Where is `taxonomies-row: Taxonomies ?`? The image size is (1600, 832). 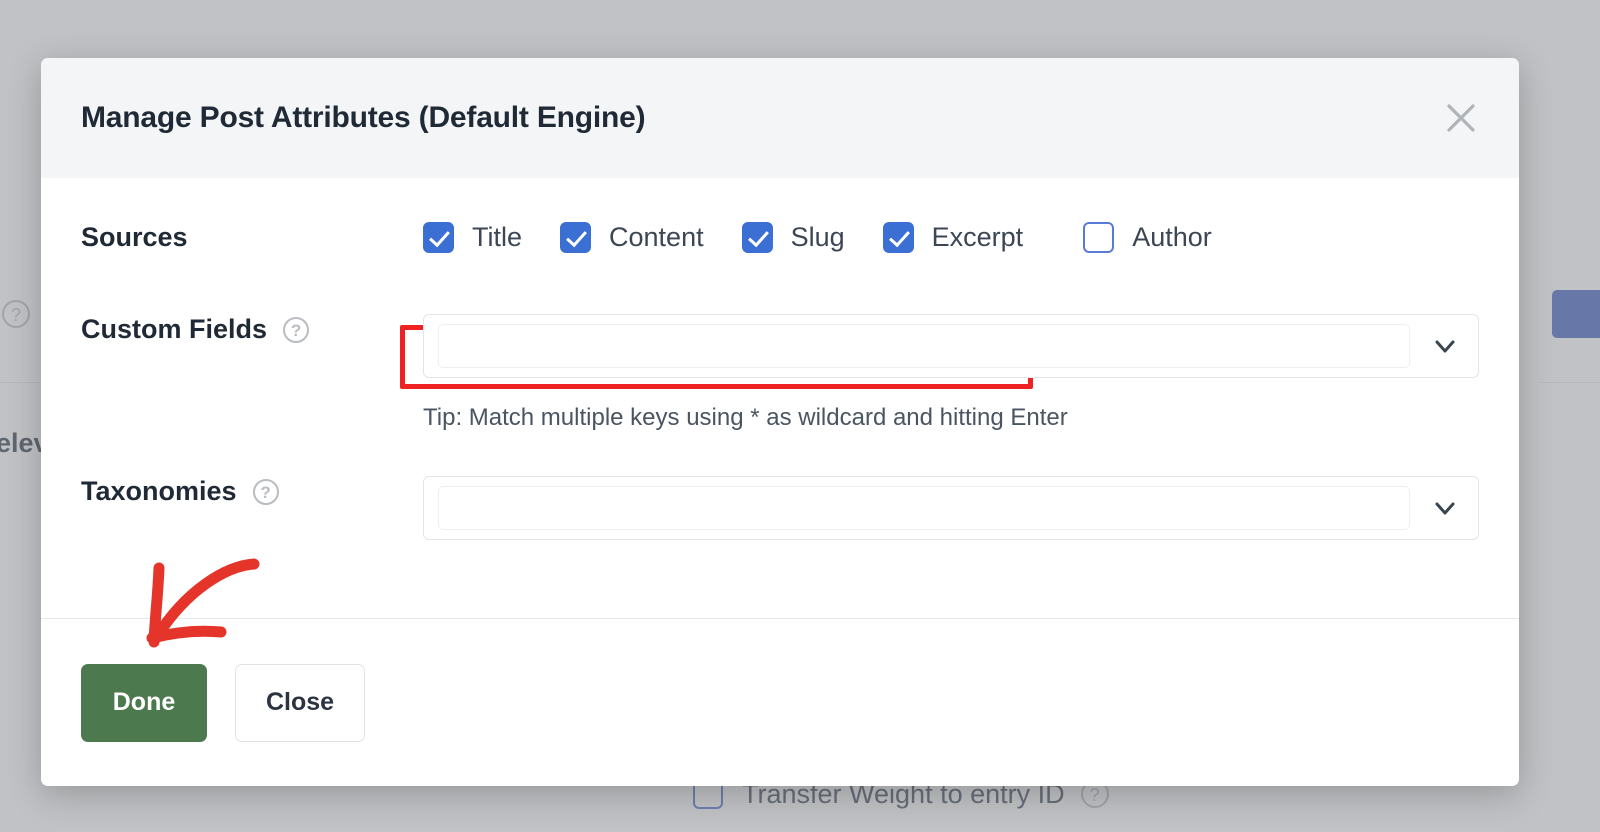 taxonomies-row: Taxonomies ? is located at coordinates (780, 508).